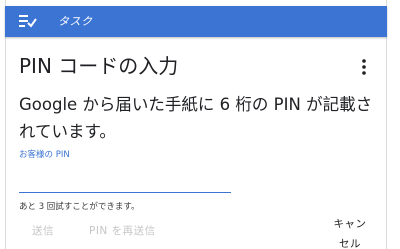  What do you see at coordinates (99, 66) in the screenshot?
I see `page-title: PIN コードの入力` at bounding box center [99, 66].